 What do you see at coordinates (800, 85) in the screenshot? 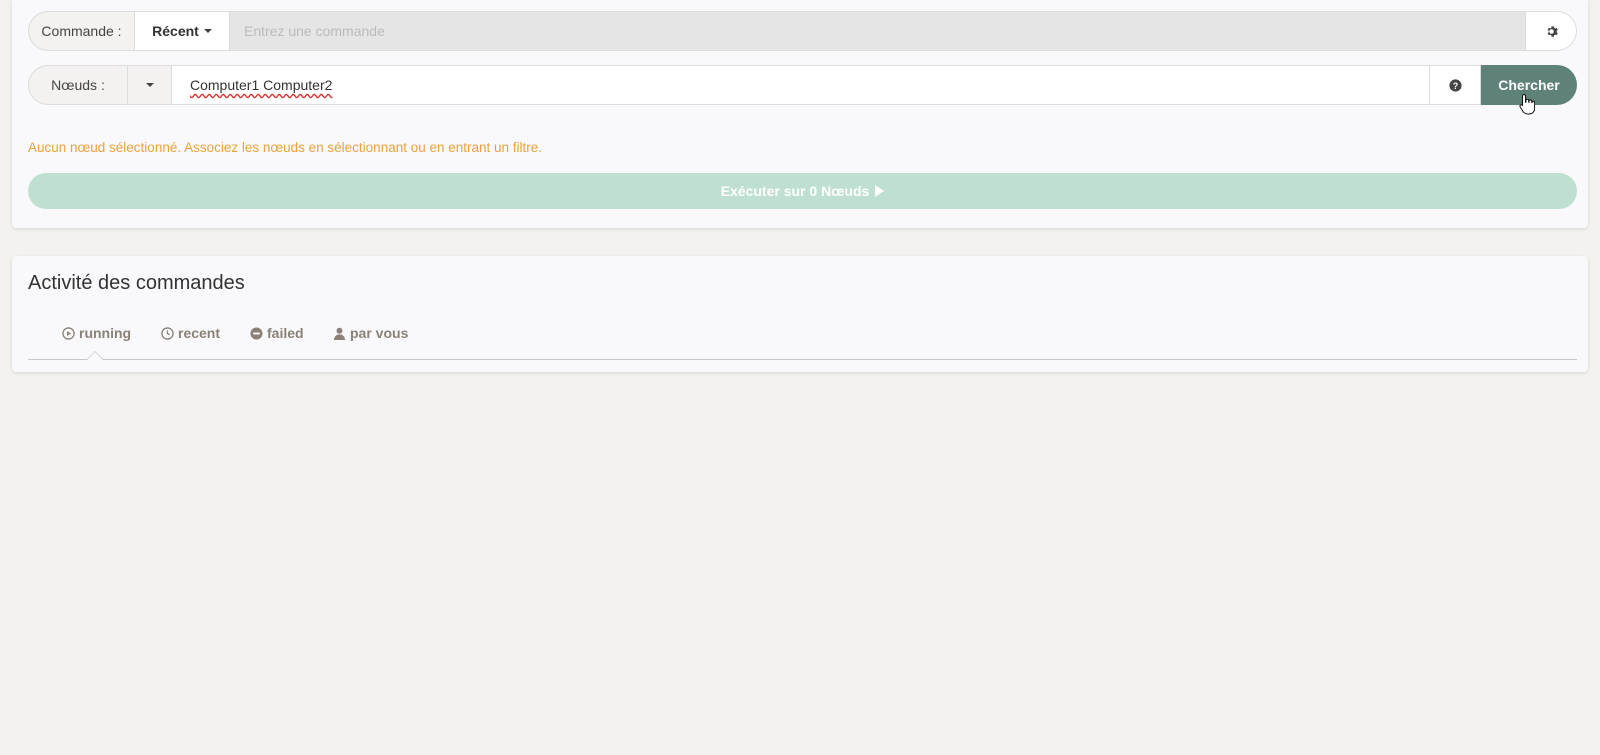
I see `nodes-filter-input: Computer1 Computer2` at bounding box center [800, 85].